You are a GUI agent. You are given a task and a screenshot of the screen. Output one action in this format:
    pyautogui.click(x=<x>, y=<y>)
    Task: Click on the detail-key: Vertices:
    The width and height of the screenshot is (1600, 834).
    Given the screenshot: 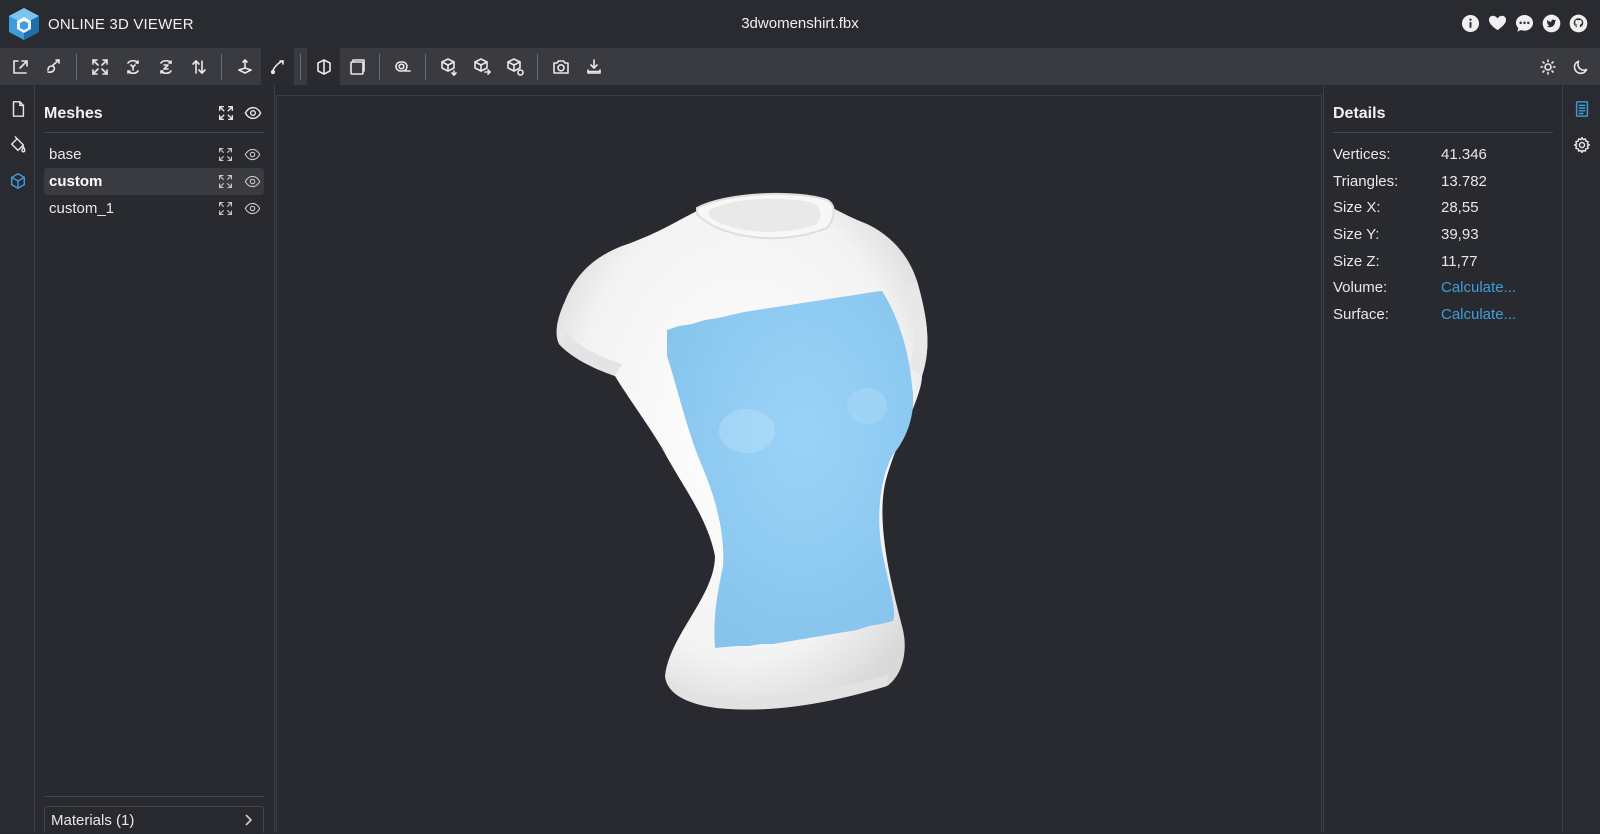 What is the action you would take?
    pyautogui.click(x=1362, y=154)
    